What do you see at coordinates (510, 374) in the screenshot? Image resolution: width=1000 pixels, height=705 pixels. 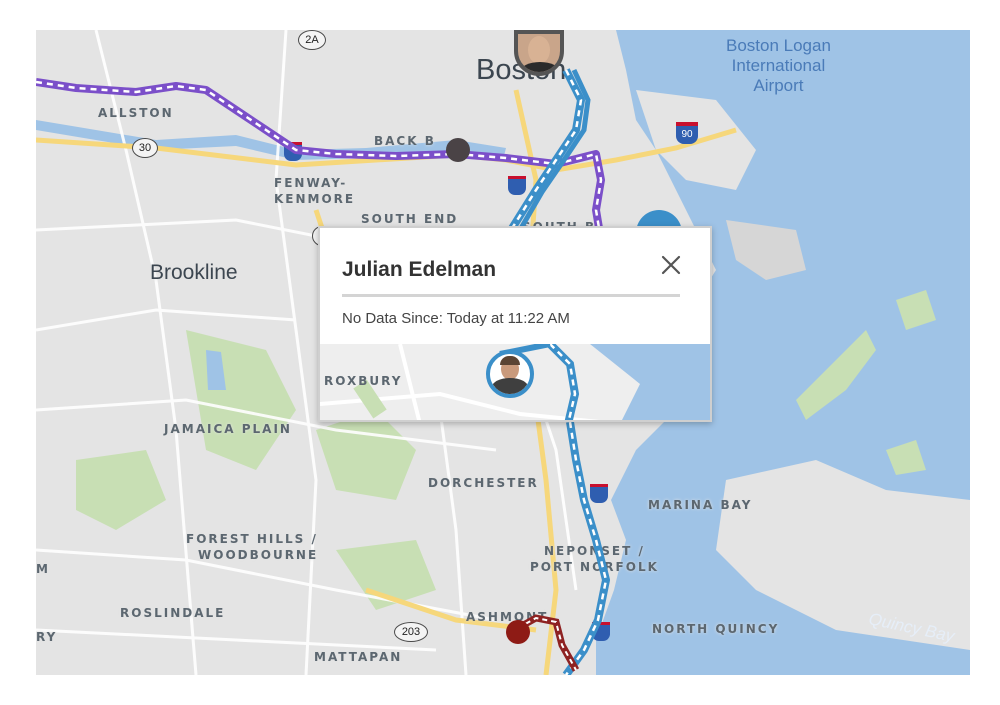 I see `selected-player-avatar-marker` at bounding box center [510, 374].